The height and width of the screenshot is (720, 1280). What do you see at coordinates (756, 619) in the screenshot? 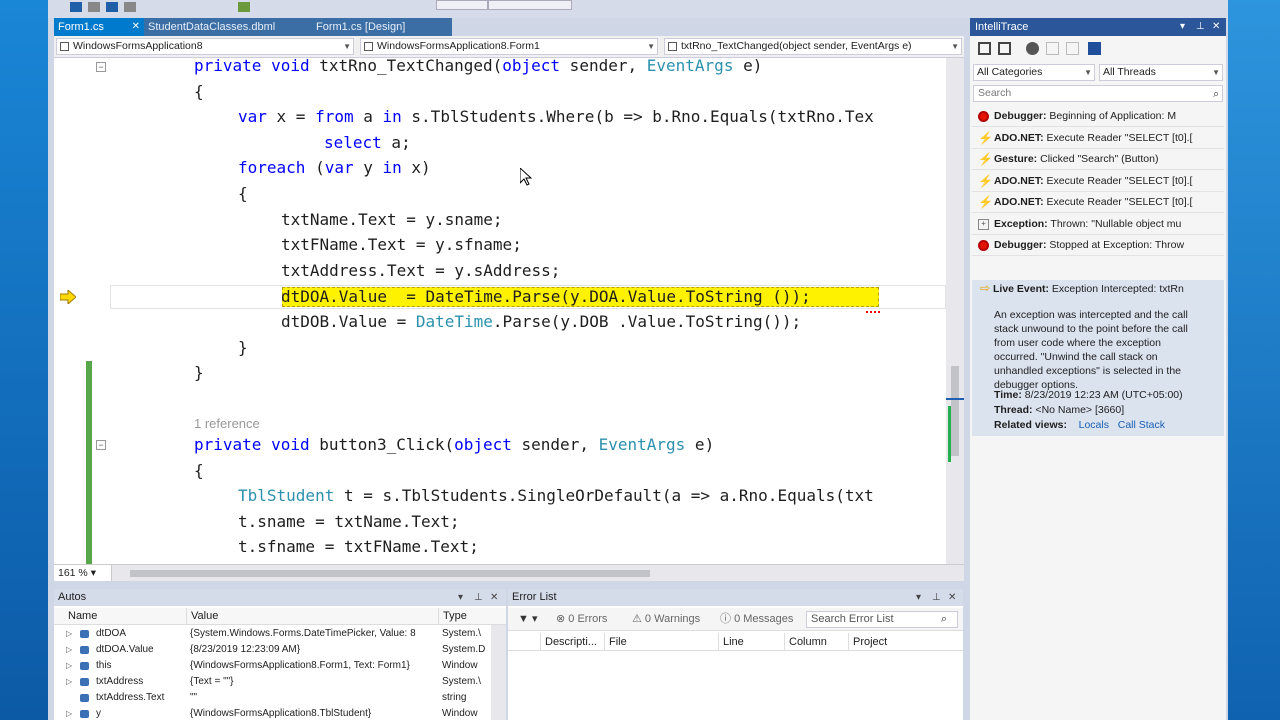
I see `messages-filter-button: ⓘ 0 Messages` at bounding box center [756, 619].